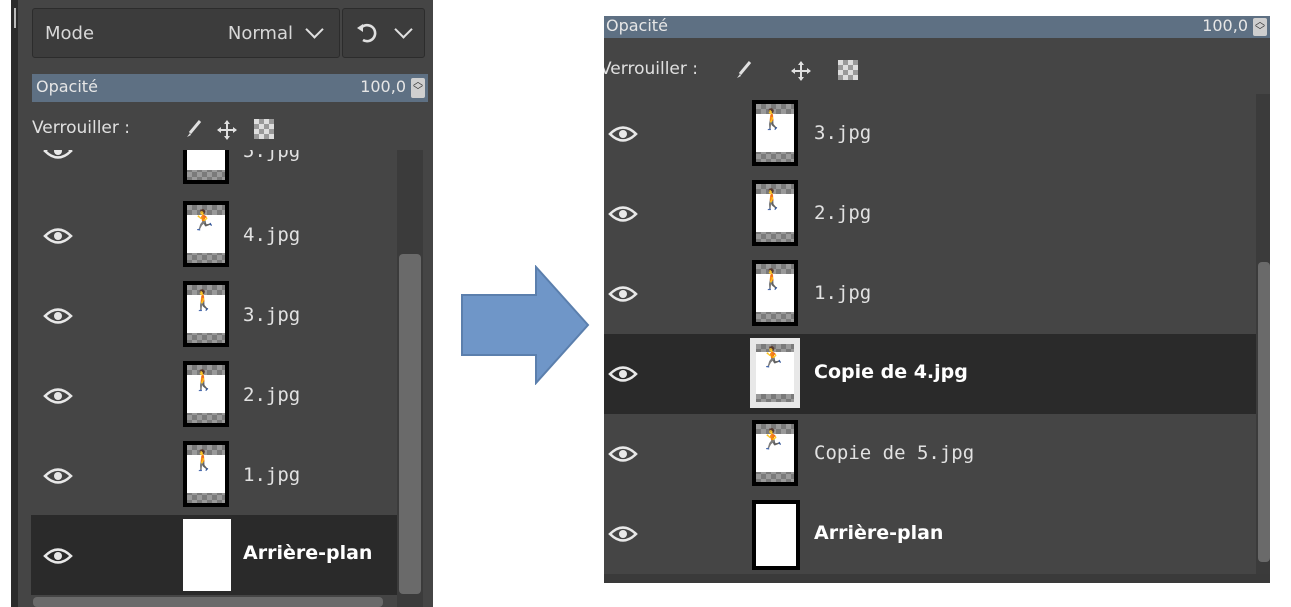 The width and height of the screenshot is (1291, 607). I want to click on resize-grip, so click(15, 18).